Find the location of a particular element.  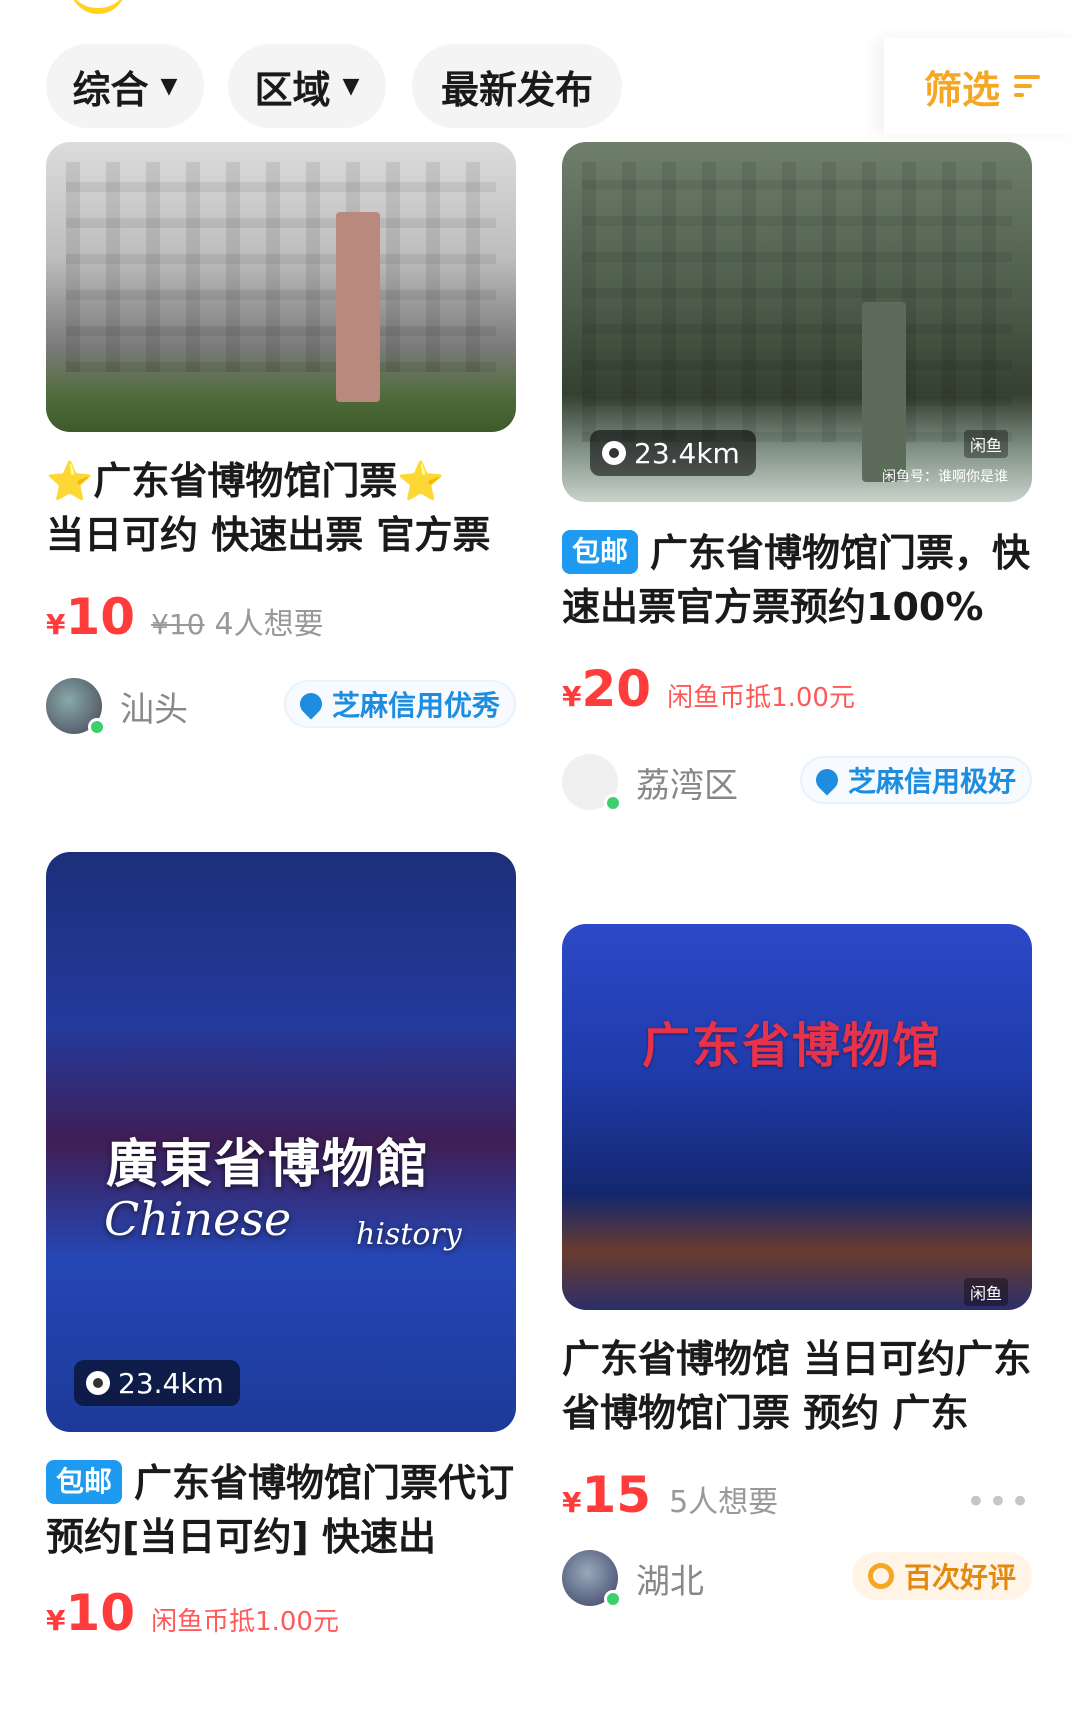

price-row: ¥15 5人想要 ••• is located at coordinates (797, 1495).